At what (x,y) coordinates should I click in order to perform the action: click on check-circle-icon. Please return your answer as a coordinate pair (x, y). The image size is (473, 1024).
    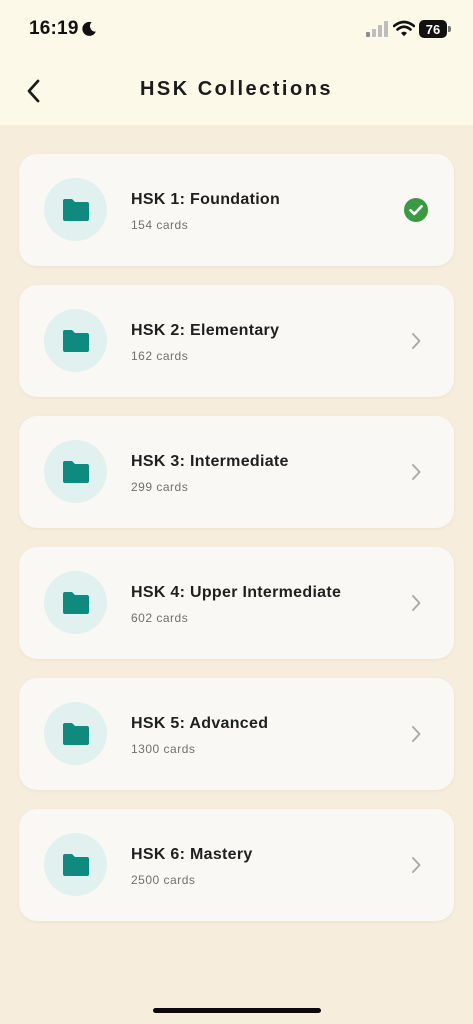
    Looking at the image, I should click on (416, 210).